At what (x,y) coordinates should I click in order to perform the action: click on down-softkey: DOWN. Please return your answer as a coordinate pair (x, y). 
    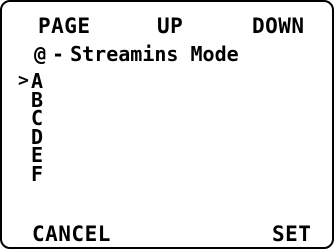
    Looking at the image, I should click on (278, 26).